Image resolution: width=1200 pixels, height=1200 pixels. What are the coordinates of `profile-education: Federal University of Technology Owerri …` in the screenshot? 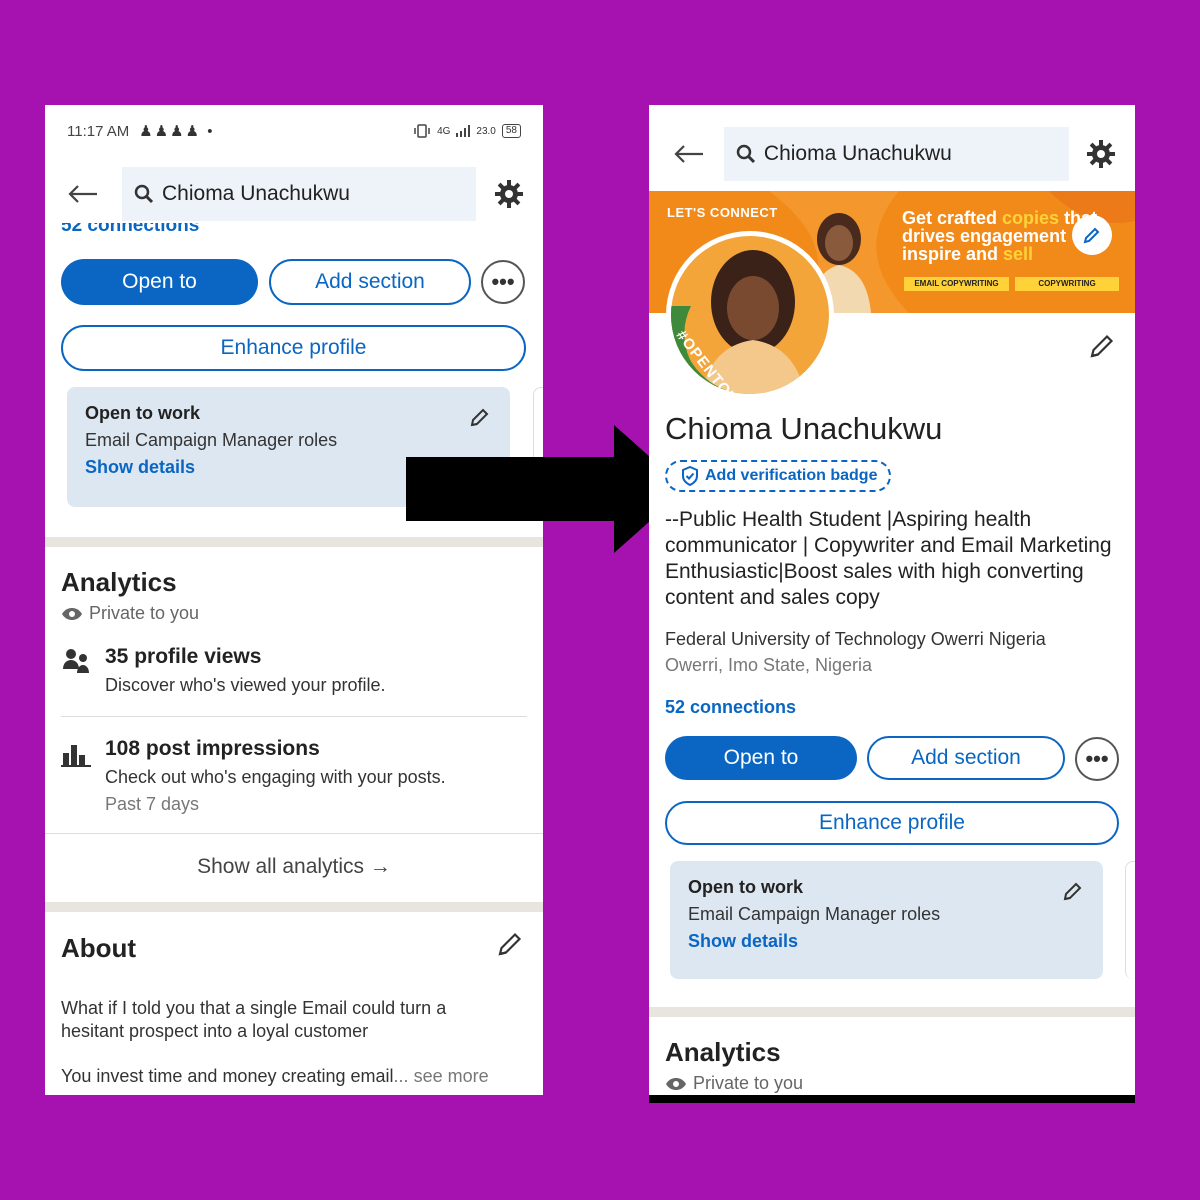 It's located at (855, 639).